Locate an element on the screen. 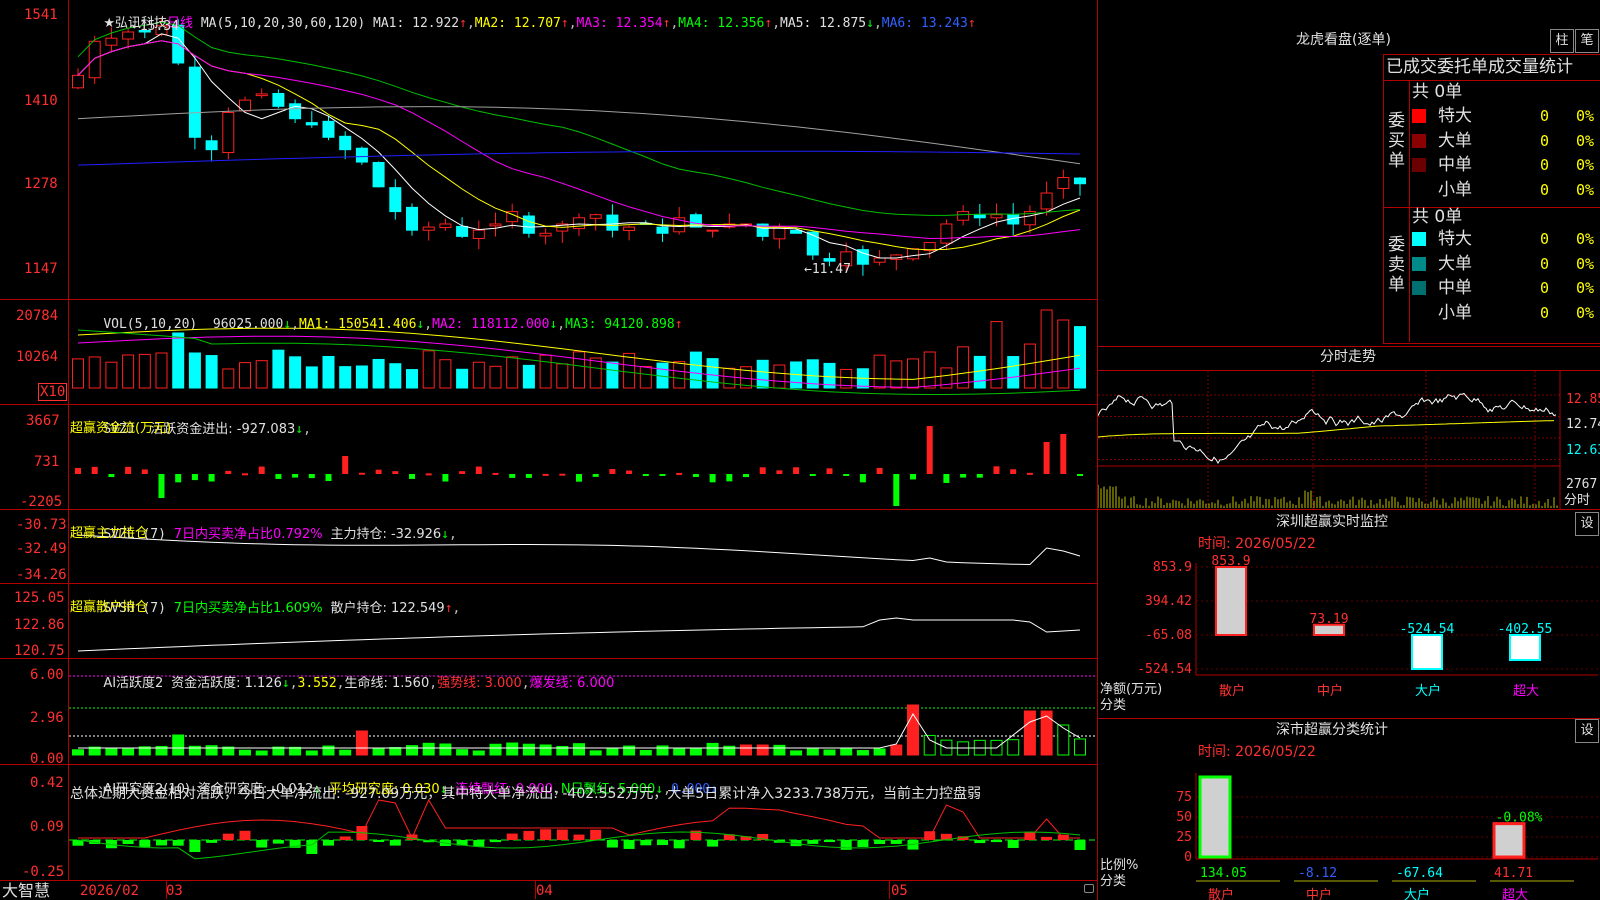 The height and width of the screenshot is (900, 1600). bar-mode-button: 柱 is located at coordinates (1562, 41).